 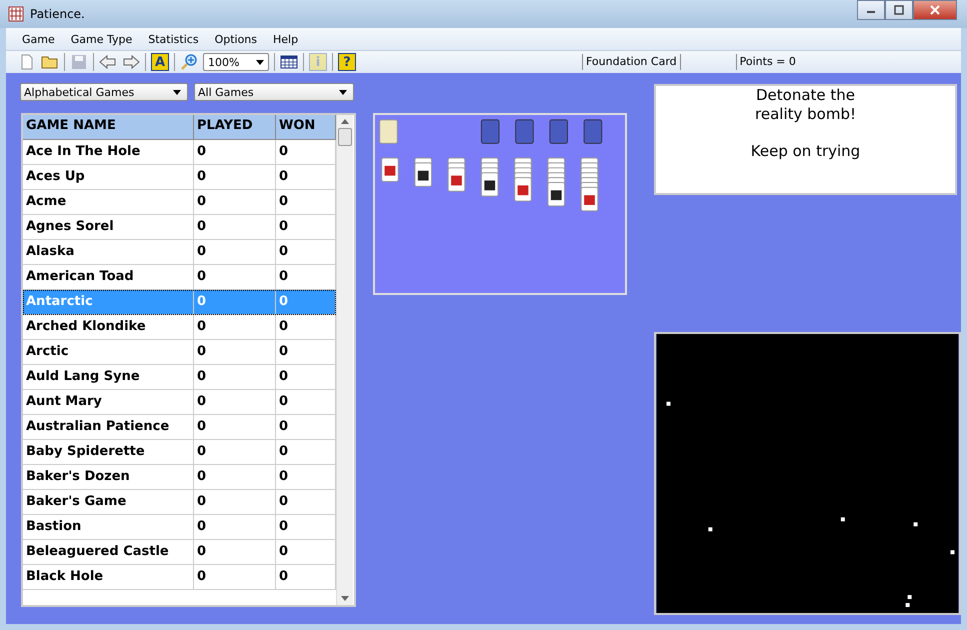 What do you see at coordinates (108, 302) in the screenshot?
I see `table-cell: Antarctic` at bounding box center [108, 302].